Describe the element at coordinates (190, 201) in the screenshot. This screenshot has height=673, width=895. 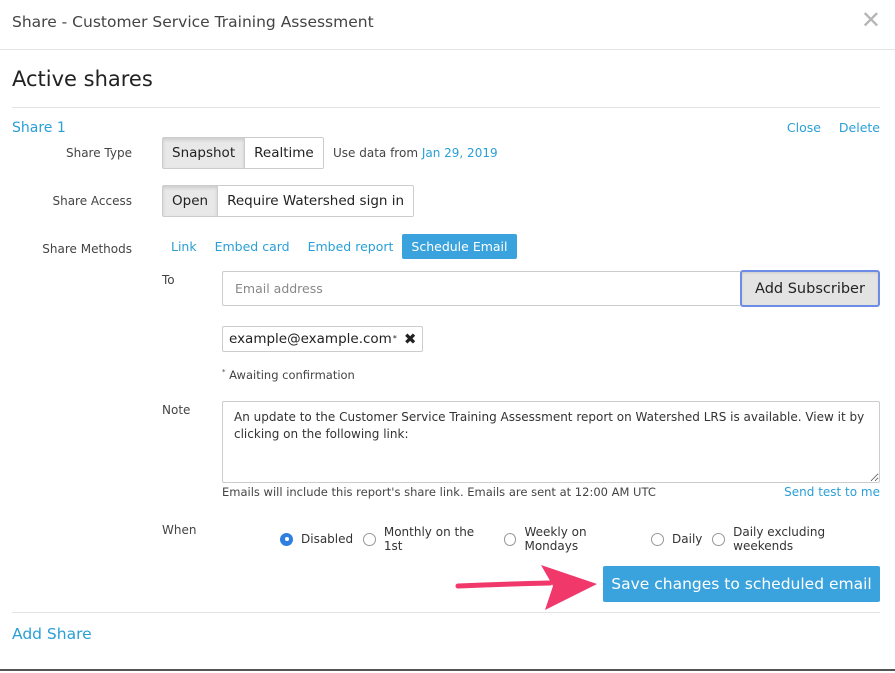
I see `open-button: Open` at that location.